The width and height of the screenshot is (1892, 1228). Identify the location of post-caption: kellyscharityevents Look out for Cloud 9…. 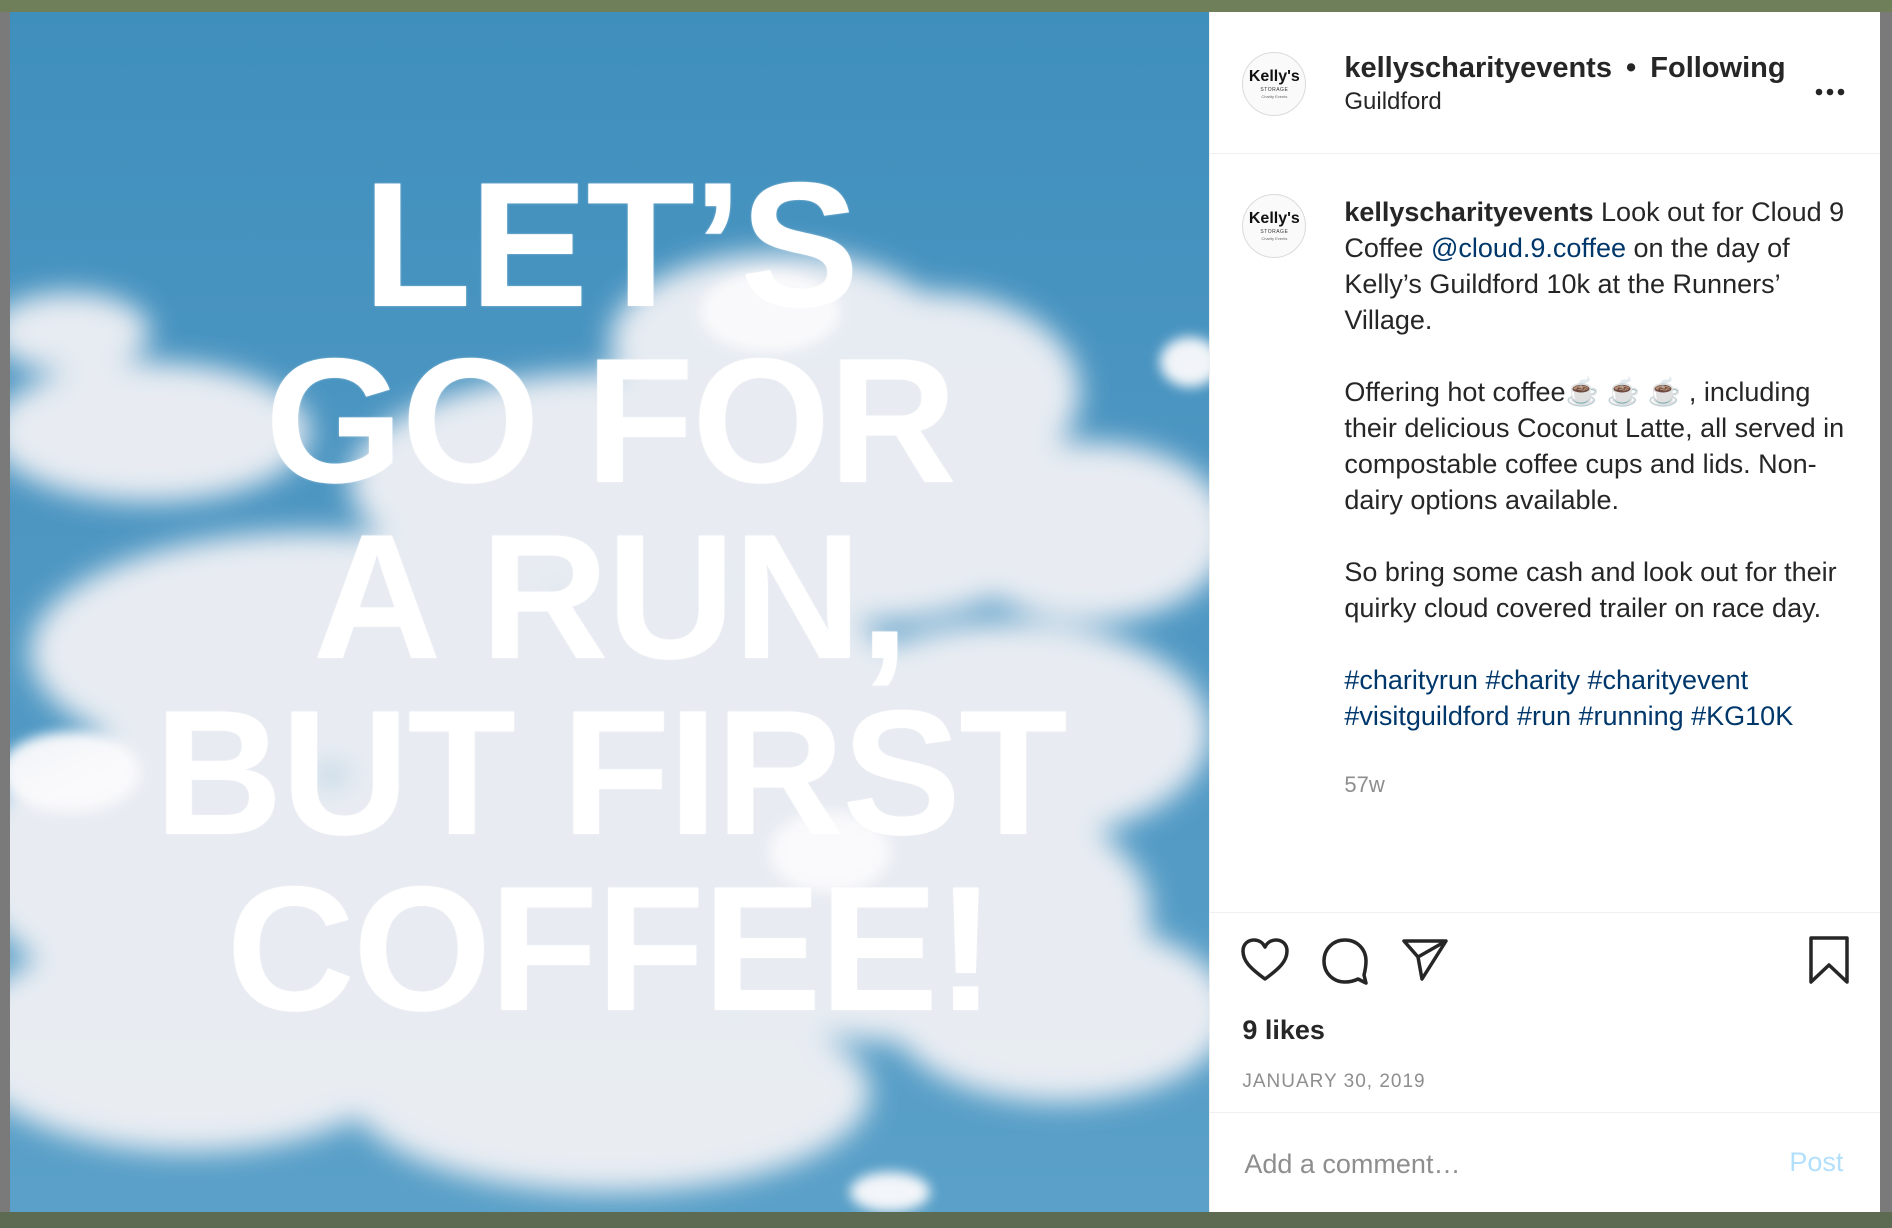
(1599, 482).